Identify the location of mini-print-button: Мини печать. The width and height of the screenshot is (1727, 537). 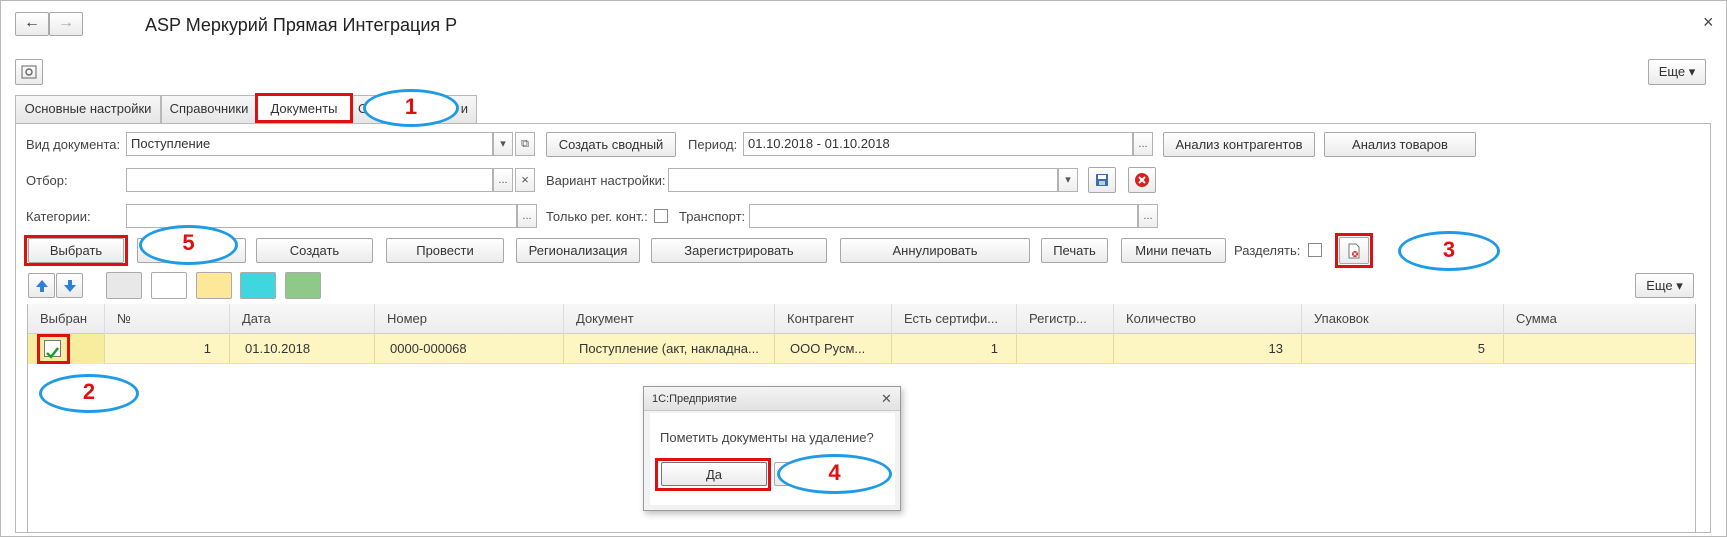
(1173, 250).